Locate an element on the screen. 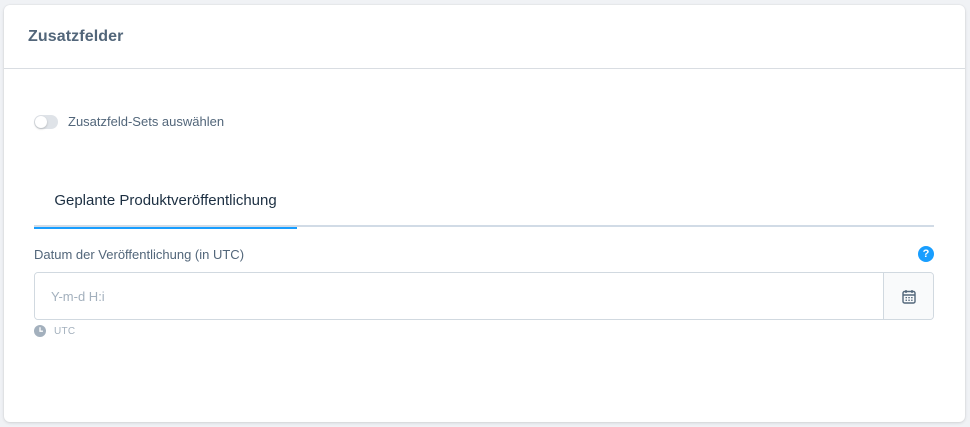  timezone-hint: UTC is located at coordinates (54, 331).